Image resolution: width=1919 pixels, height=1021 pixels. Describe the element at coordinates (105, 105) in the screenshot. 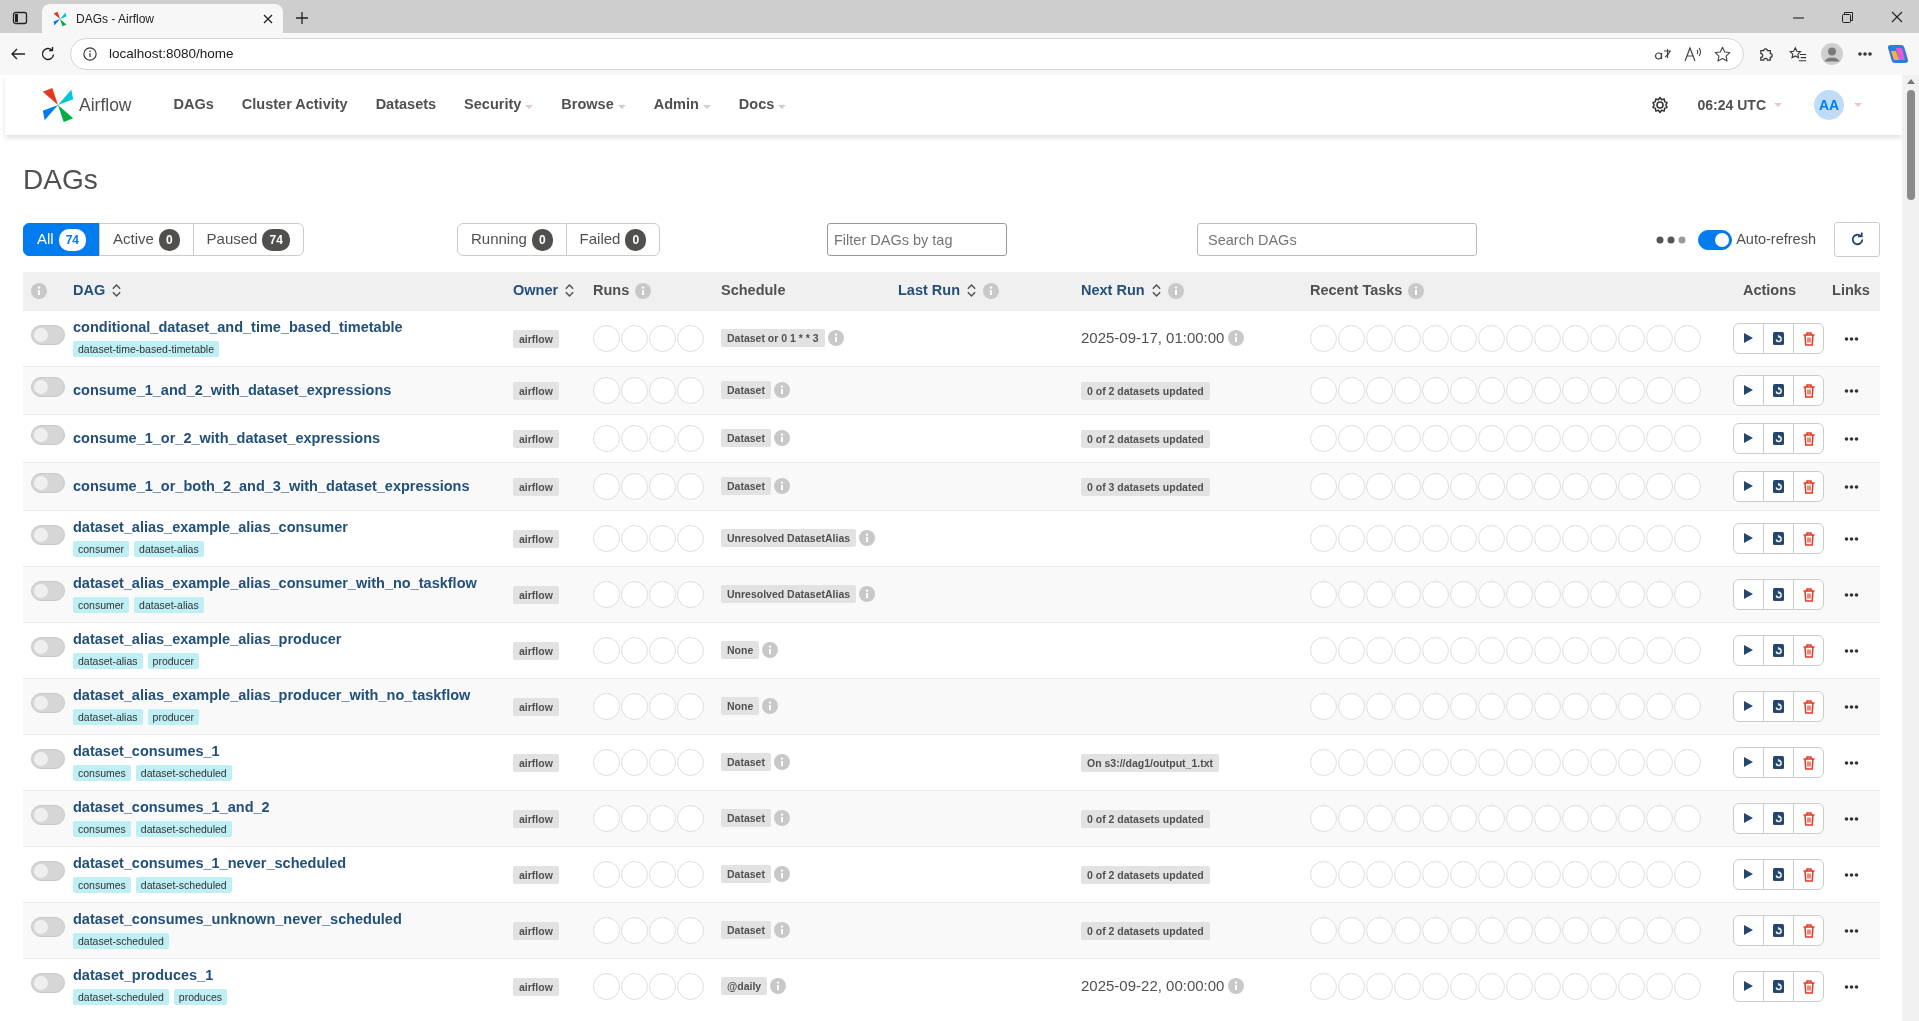

I see `brand-name: Airflow` at that location.